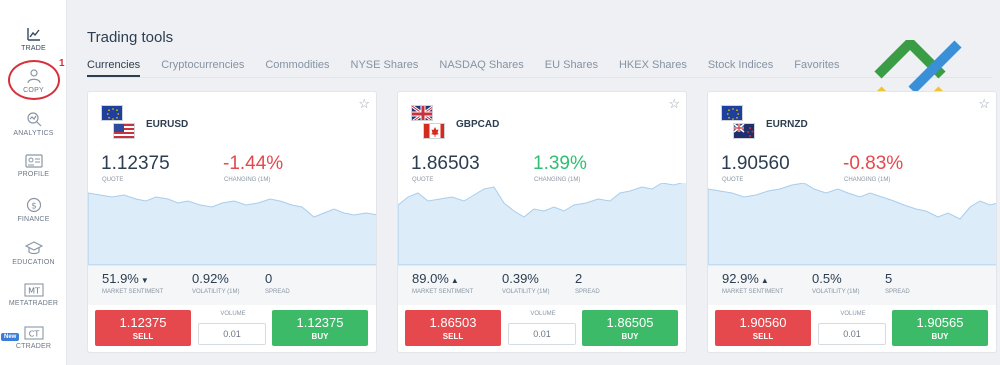 The height and width of the screenshot is (365, 1000). Describe the element at coordinates (755, 163) in the screenshot. I see `quote-value: 1.90560` at that location.